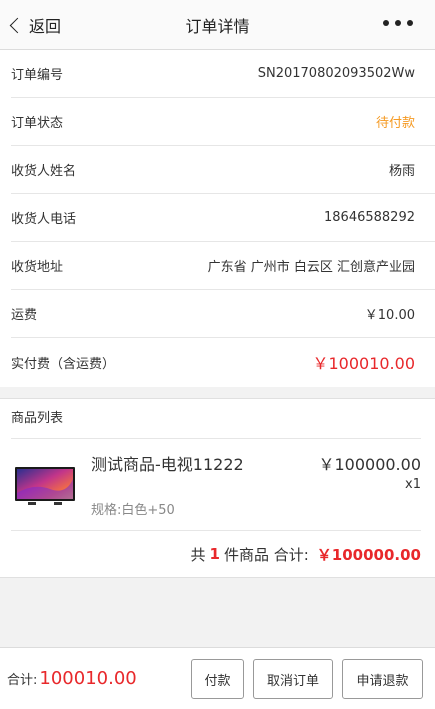  What do you see at coordinates (336, 73) in the screenshot?
I see `order-number-value: SN20170802093502Ww` at bounding box center [336, 73].